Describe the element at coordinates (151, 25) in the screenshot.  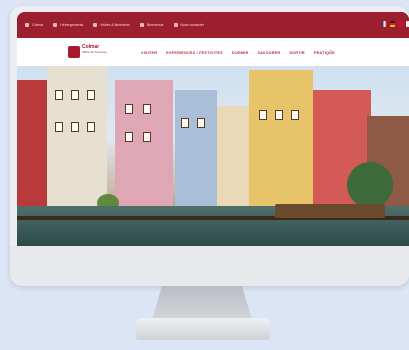
I see `utility-item-4: Bienvenue` at that location.